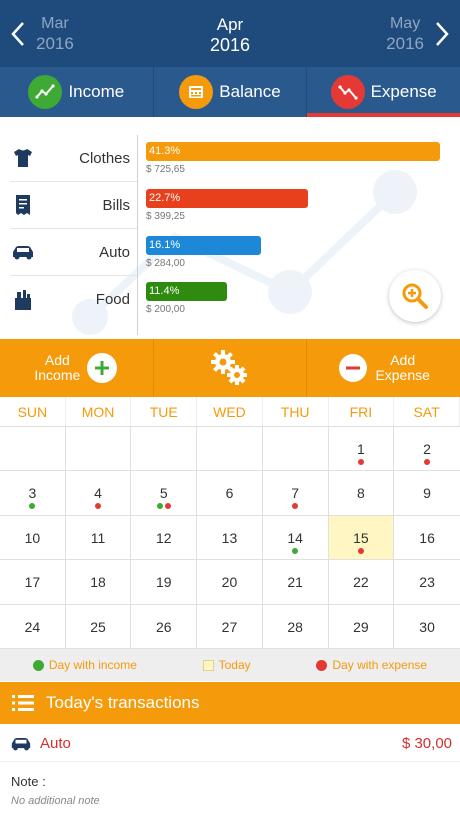 The height and width of the screenshot is (818, 460). I want to click on calendar-day: 6, so click(230, 493).